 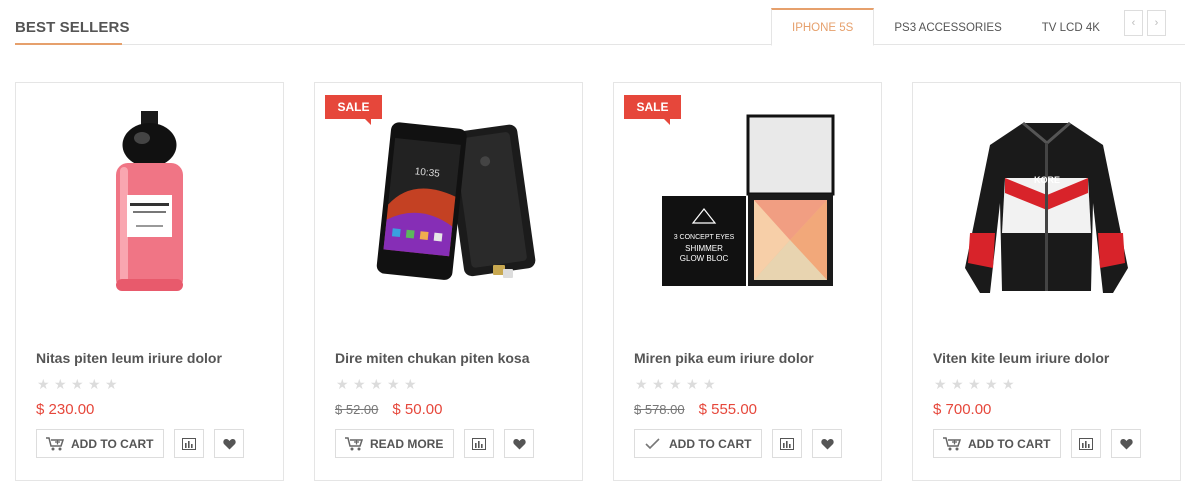 What do you see at coordinates (72, 27) in the screenshot?
I see `section-title: BEST SELLERS` at bounding box center [72, 27].